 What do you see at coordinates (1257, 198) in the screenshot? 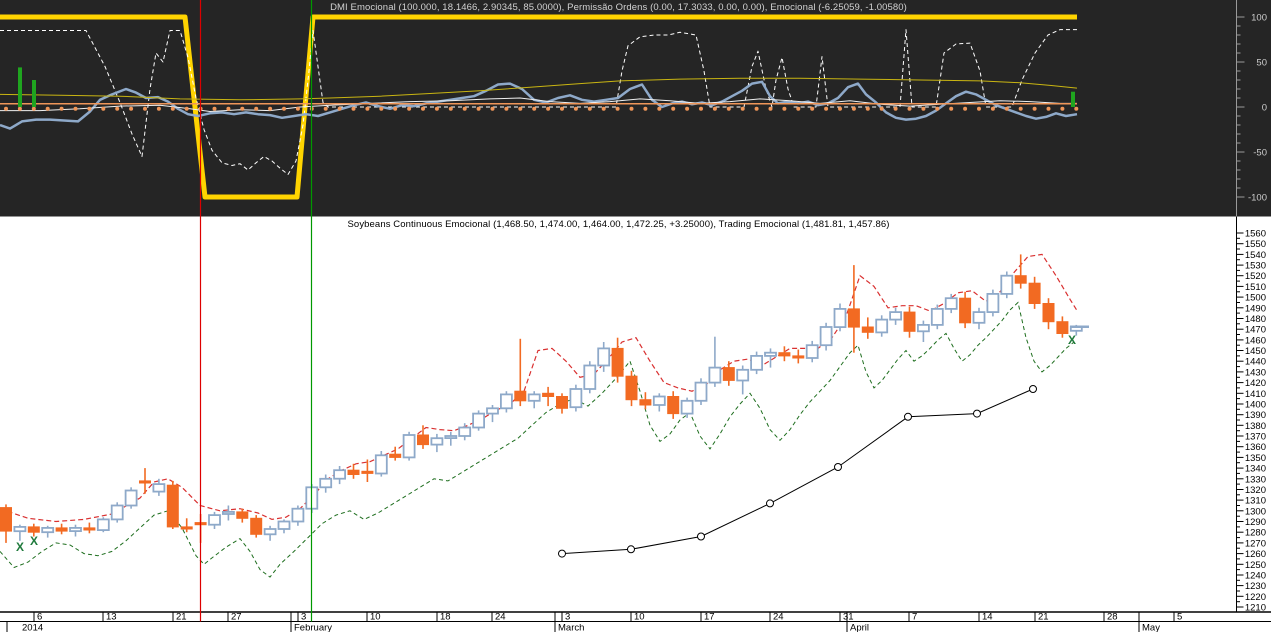
I see `indicator-y-tick-label: -100` at bounding box center [1257, 198].